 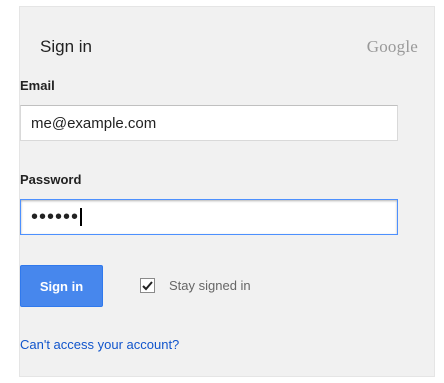 I want to click on password-field: ••••••, so click(x=209, y=217).